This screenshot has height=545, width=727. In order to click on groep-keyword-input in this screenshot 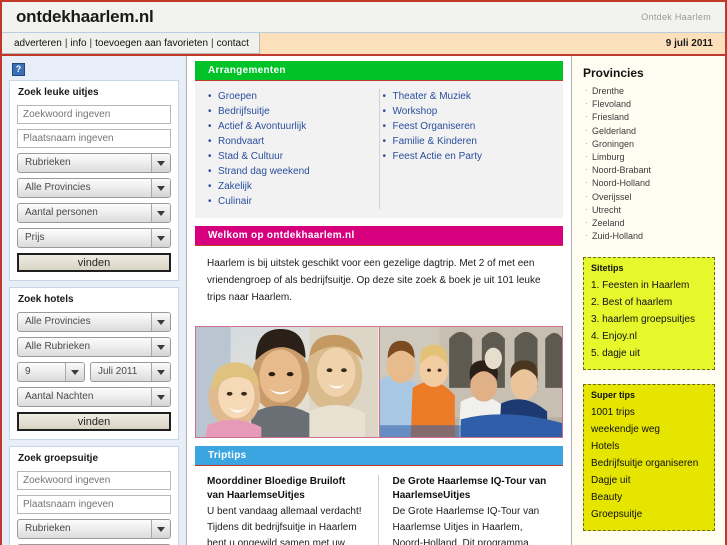, I will do `click(94, 480)`.